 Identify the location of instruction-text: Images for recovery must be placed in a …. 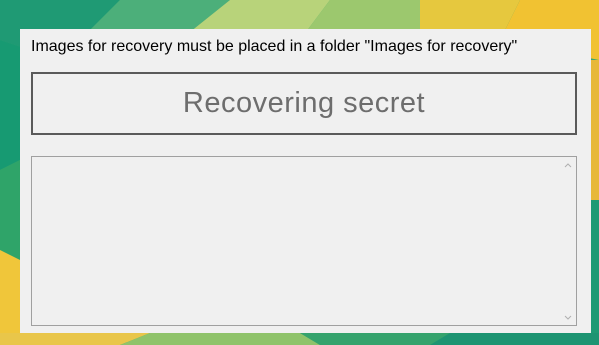
(274, 46).